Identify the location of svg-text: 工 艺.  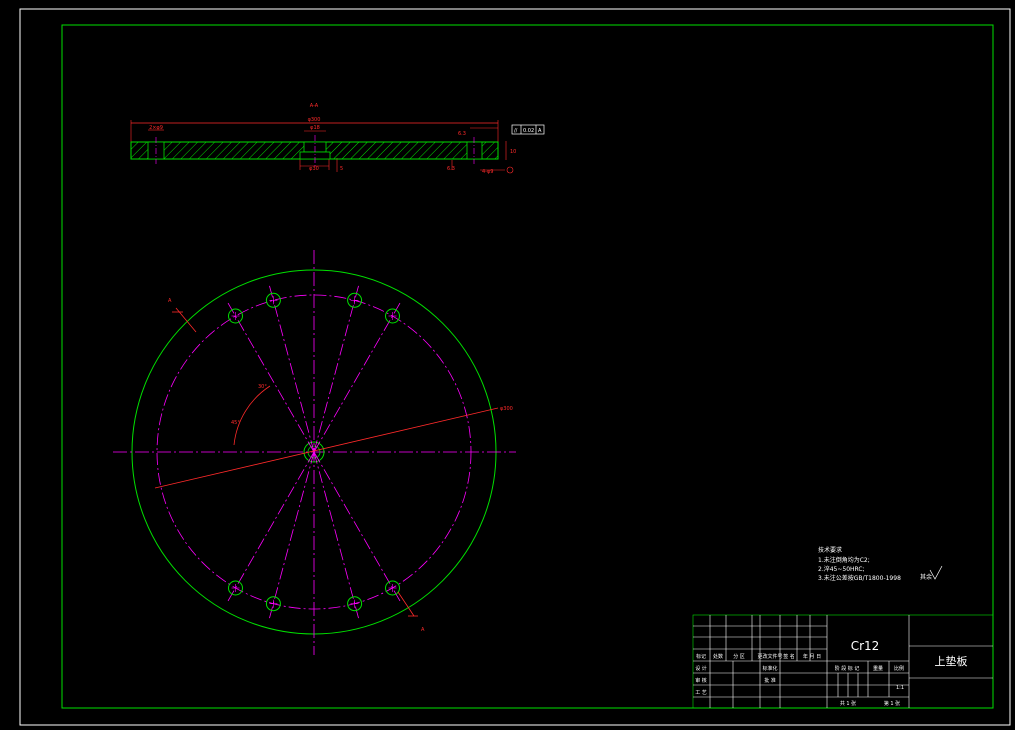
(701, 693).